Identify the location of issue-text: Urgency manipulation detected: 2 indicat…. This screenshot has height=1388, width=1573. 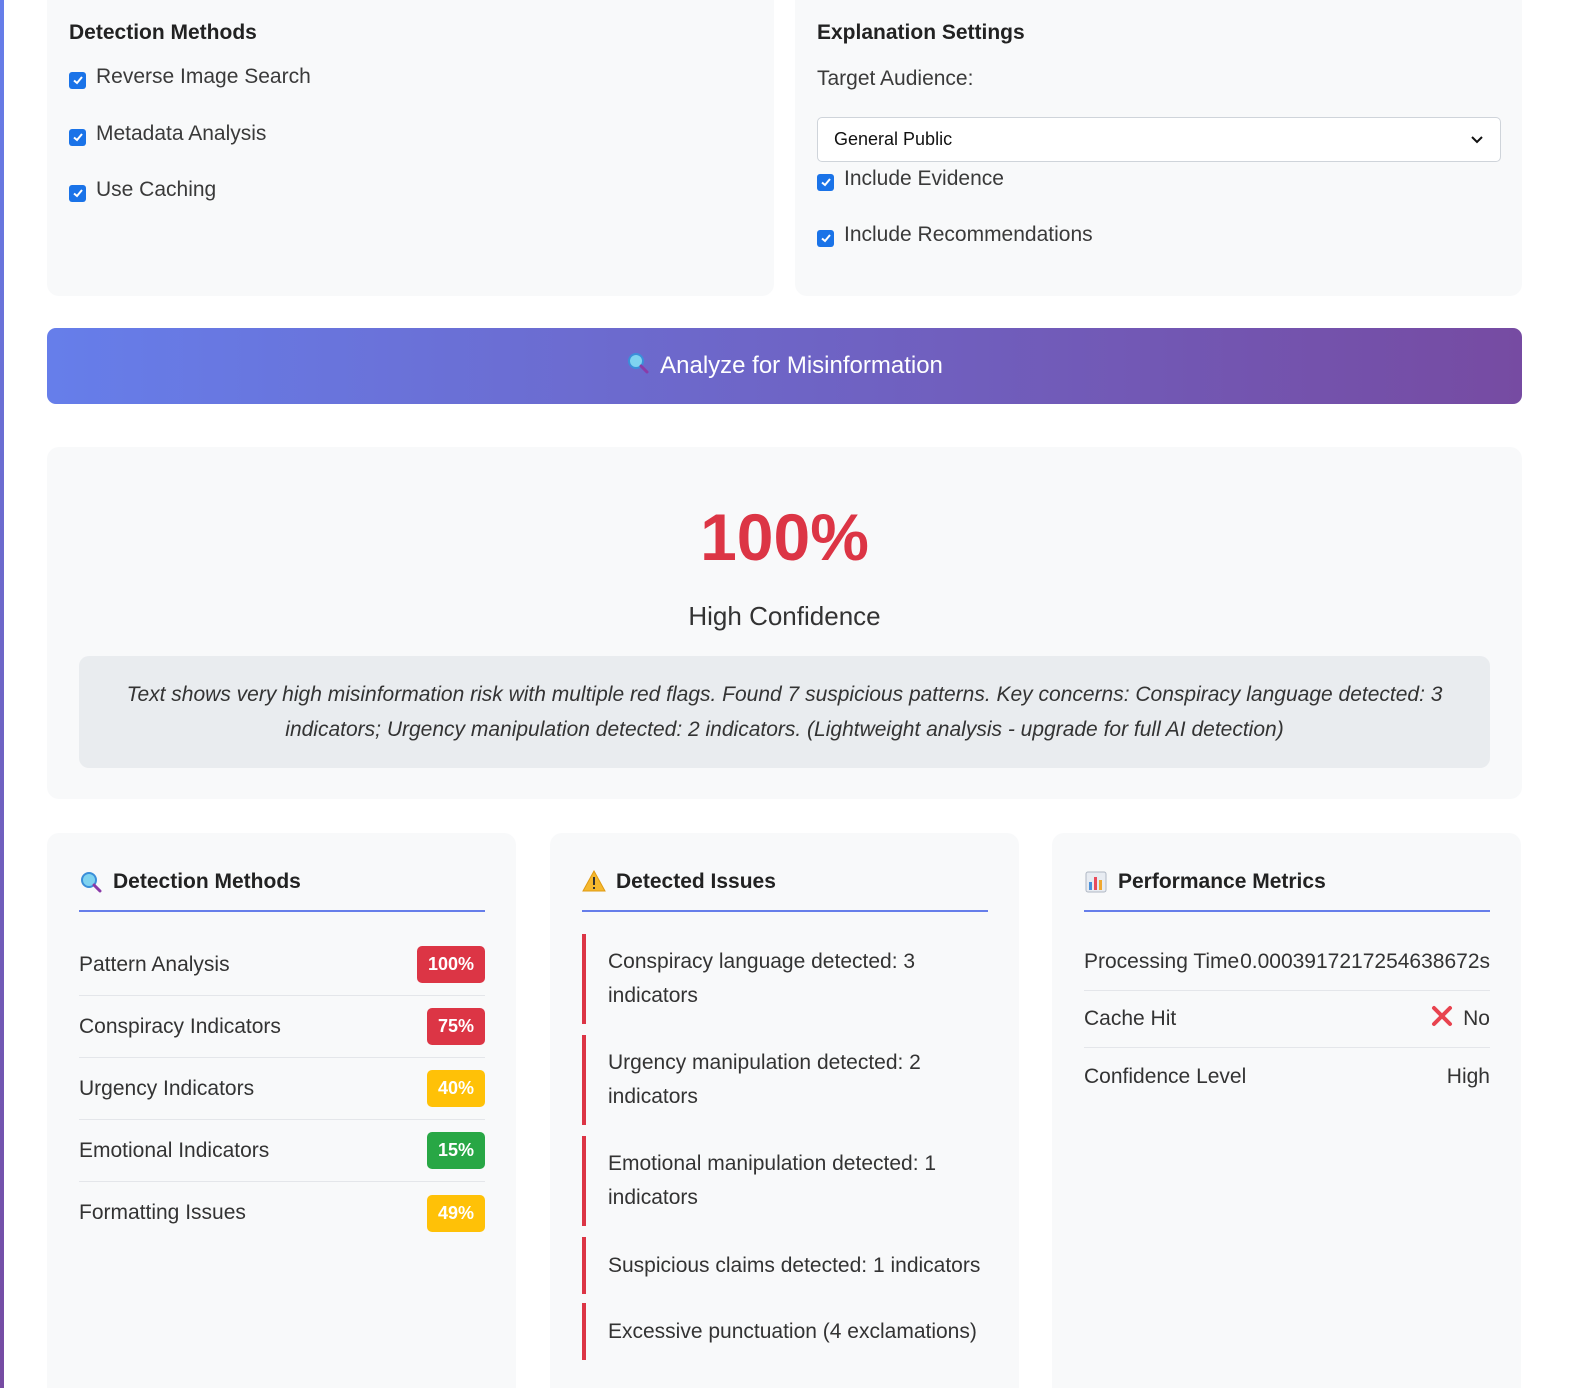
(764, 1079).